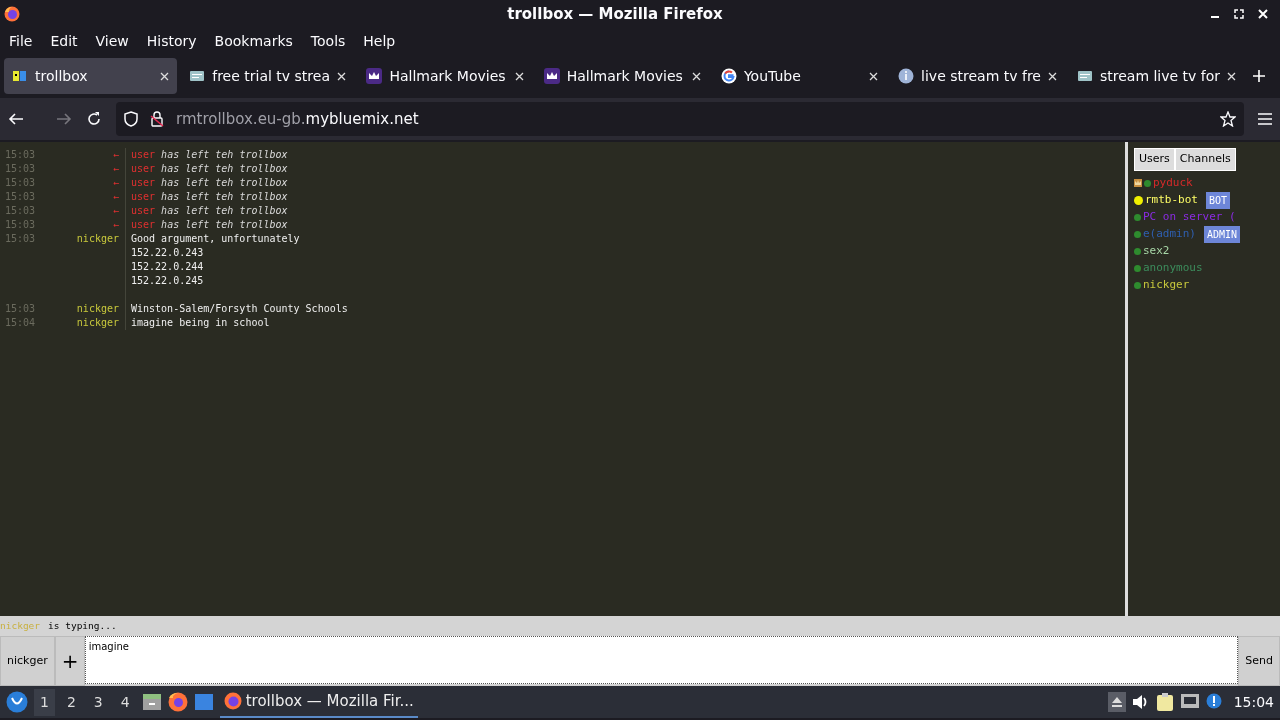  What do you see at coordinates (1156, 76) in the screenshot?
I see `browser-tab: stream live tv for` at bounding box center [1156, 76].